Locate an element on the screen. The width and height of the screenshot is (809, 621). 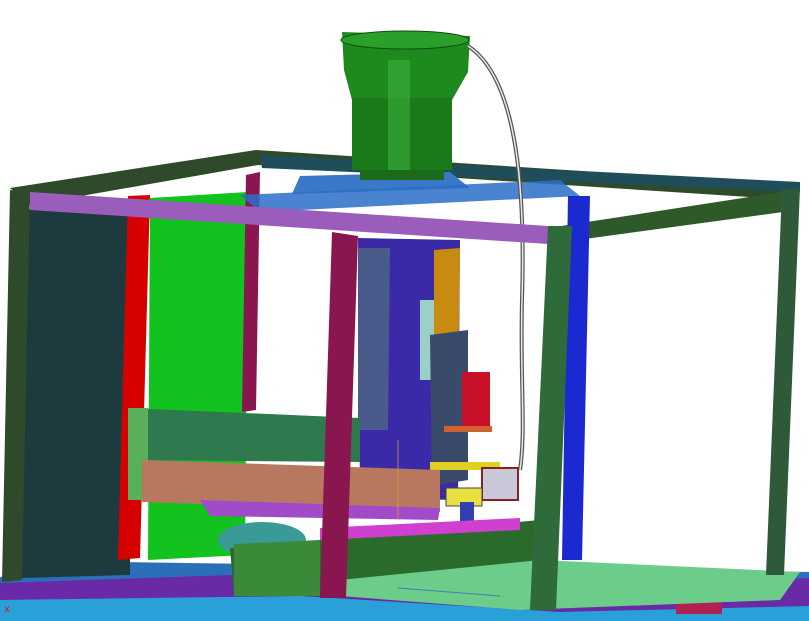
left-back-panel is located at coordinates (76, 391).